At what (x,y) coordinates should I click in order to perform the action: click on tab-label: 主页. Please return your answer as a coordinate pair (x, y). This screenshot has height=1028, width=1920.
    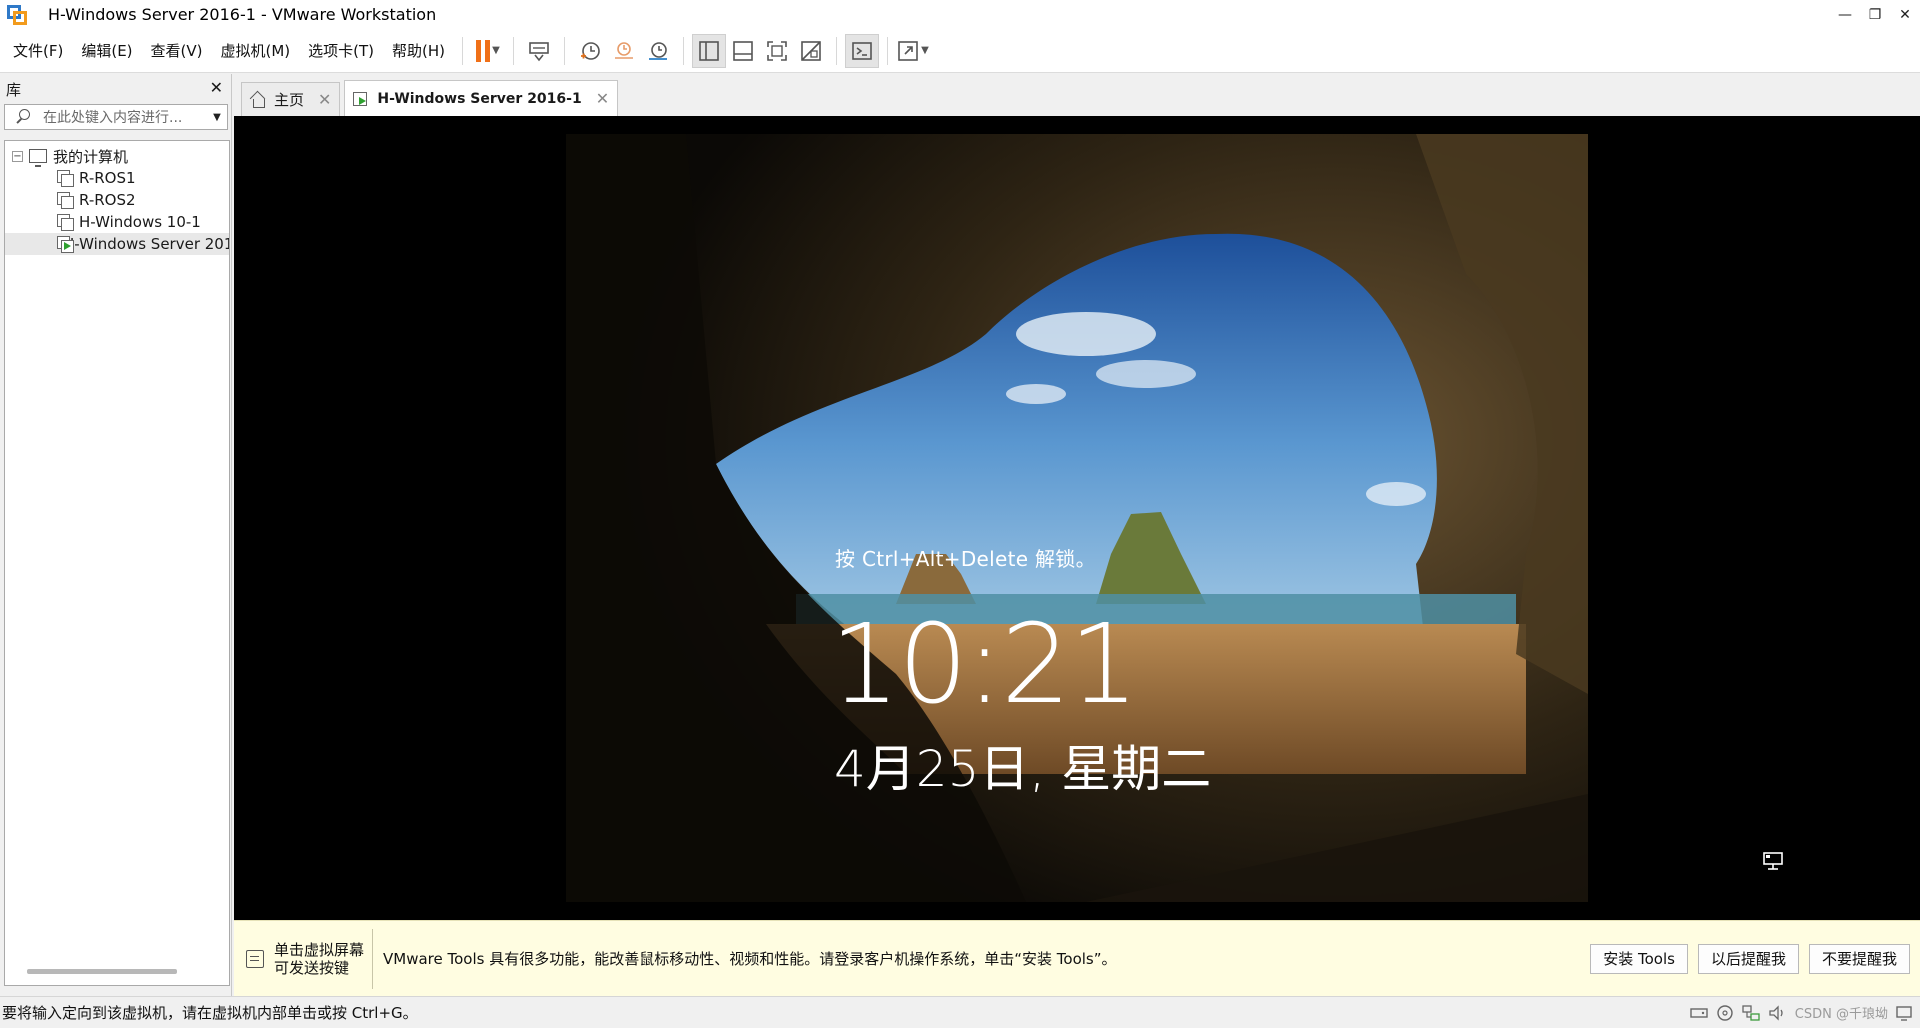
    Looking at the image, I should click on (289, 100).